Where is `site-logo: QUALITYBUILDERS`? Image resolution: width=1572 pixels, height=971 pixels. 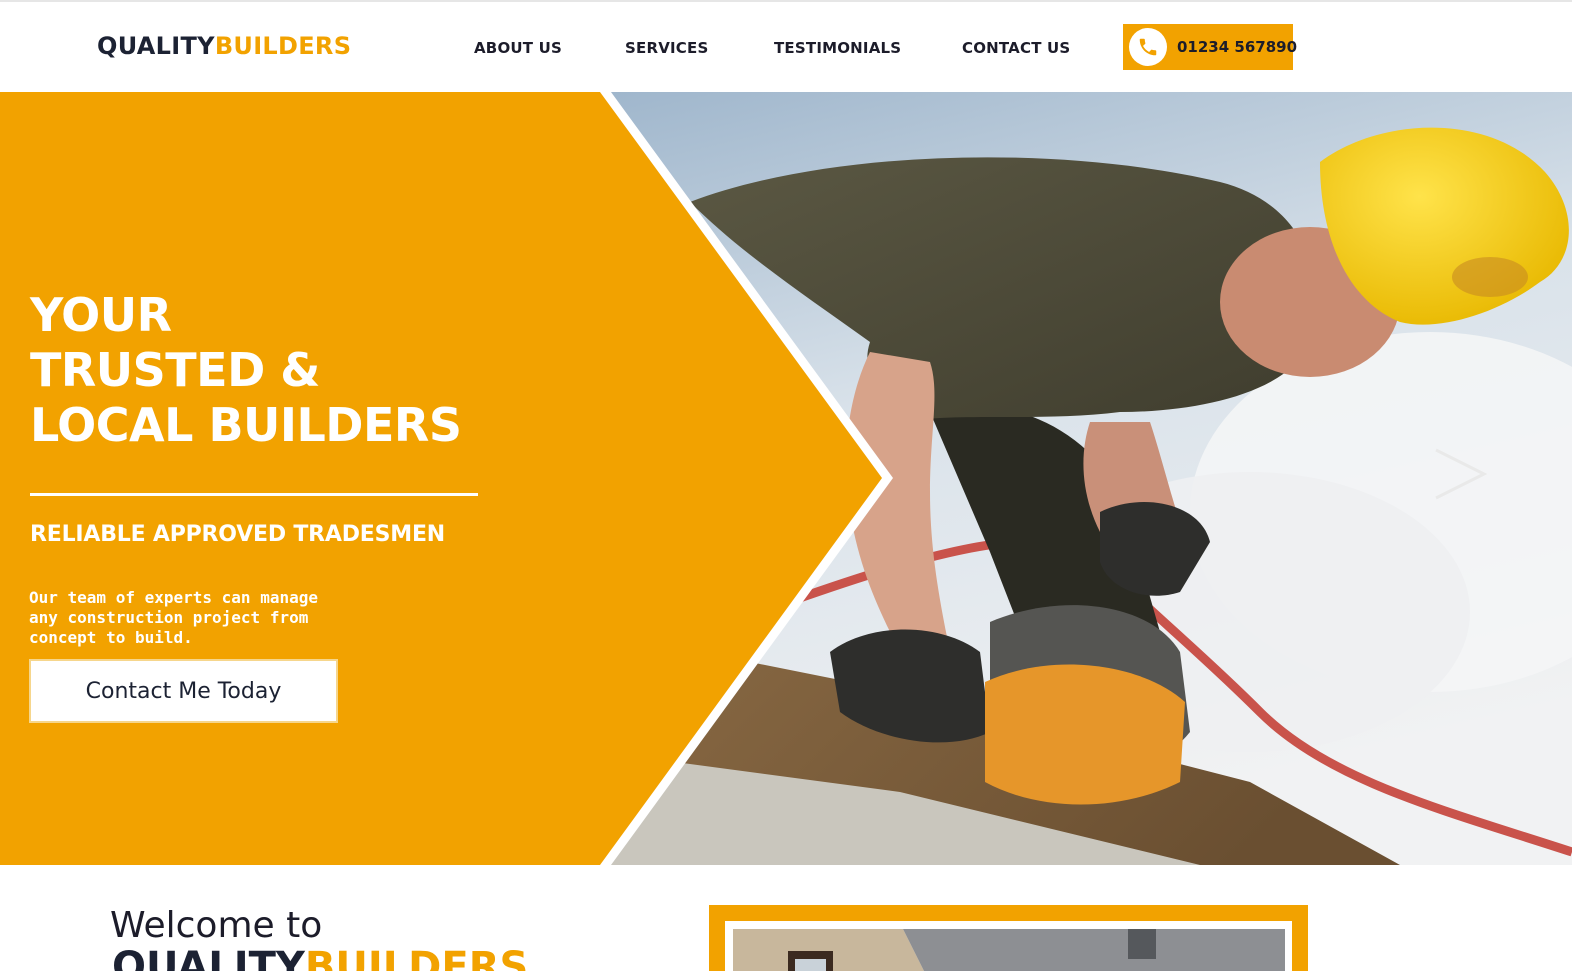 site-logo: QUALITYBUILDERS is located at coordinates (224, 46).